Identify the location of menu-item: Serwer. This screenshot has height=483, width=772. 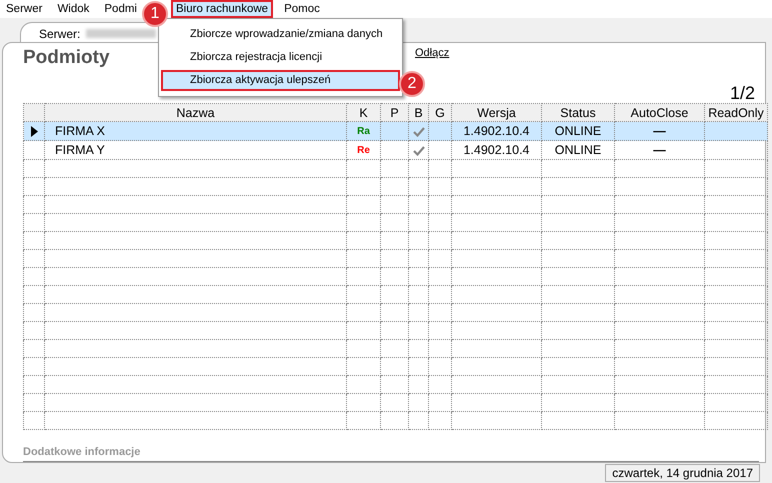
(24, 9).